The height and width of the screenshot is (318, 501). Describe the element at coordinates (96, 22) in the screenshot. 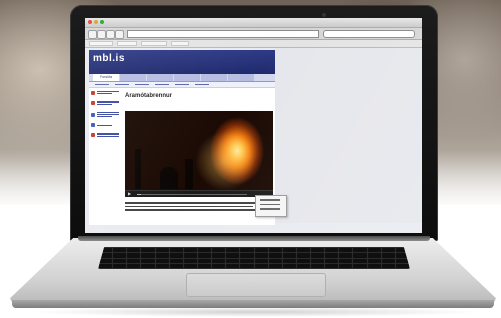

I see `minimize-window-button` at that location.